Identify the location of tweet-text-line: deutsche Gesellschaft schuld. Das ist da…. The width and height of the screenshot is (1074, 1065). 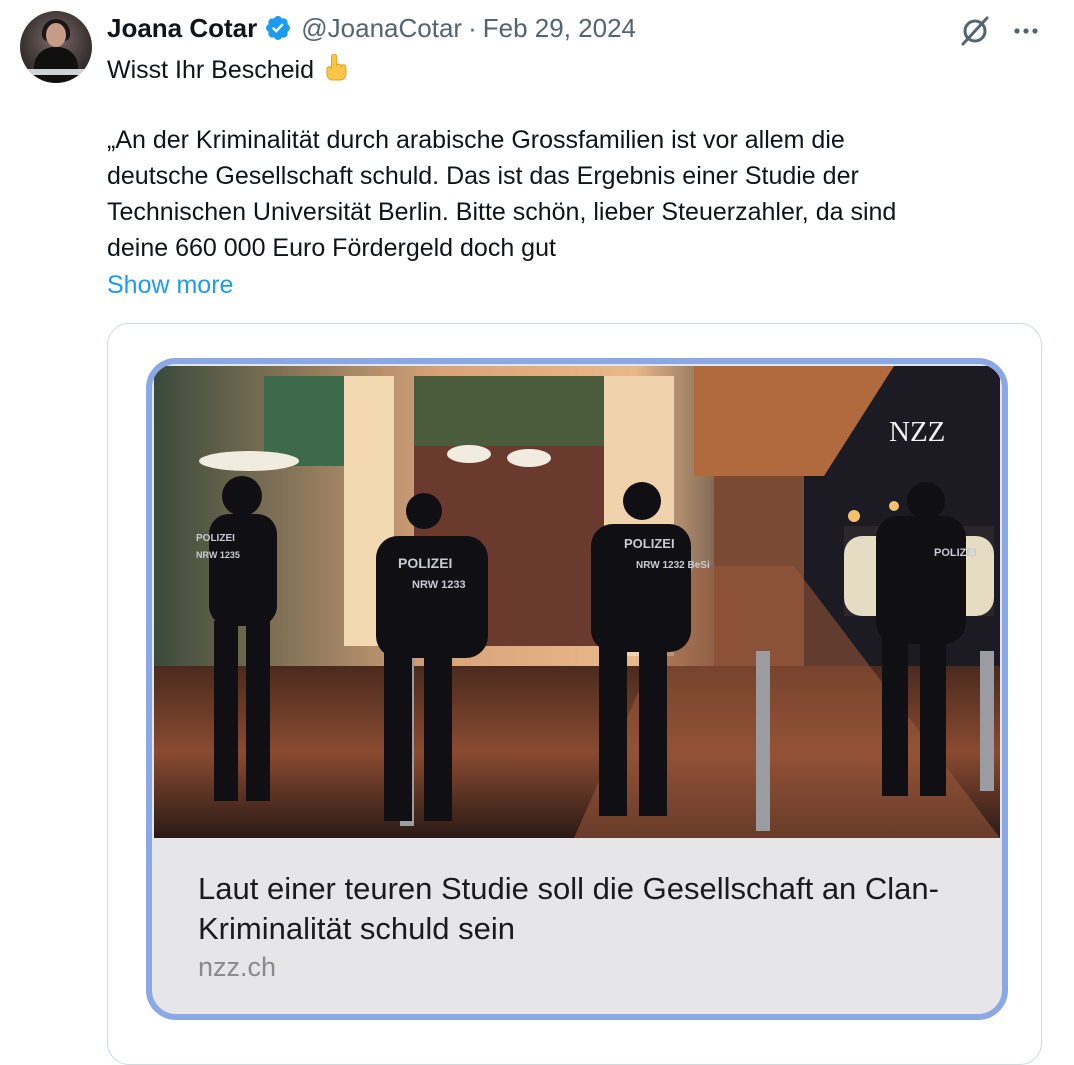
(483, 176).